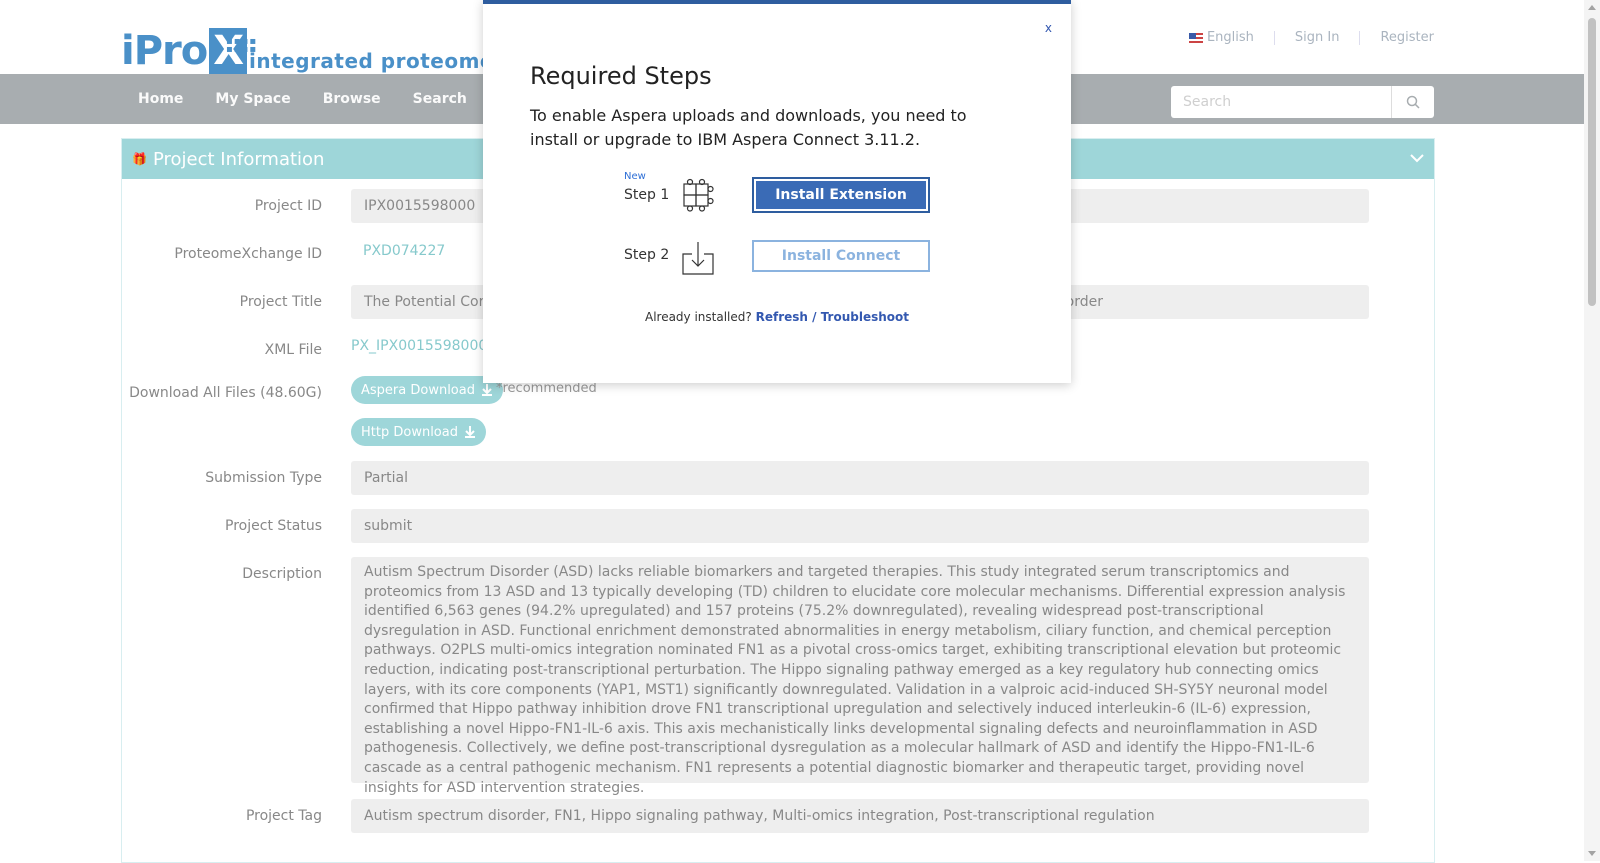 Image resolution: width=1600 pixels, height=863 pixels. What do you see at coordinates (1592, 430) in the screenshot?
I see `page-scrollbar` at bounding box center [1592, 430].